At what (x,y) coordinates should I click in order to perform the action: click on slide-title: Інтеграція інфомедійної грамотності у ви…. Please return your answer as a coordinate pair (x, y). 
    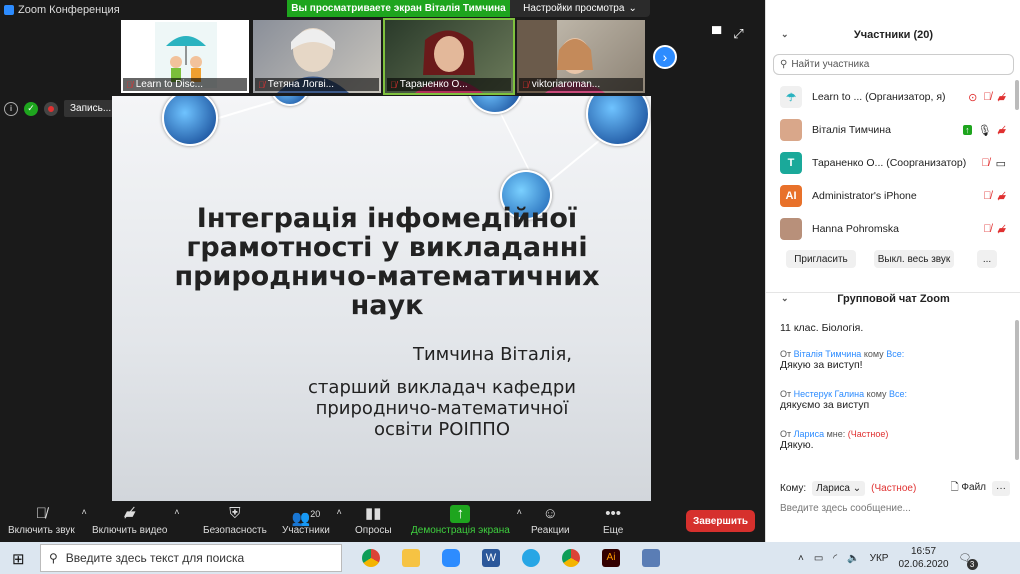
    Looking at the image, I should click on (387, 262).